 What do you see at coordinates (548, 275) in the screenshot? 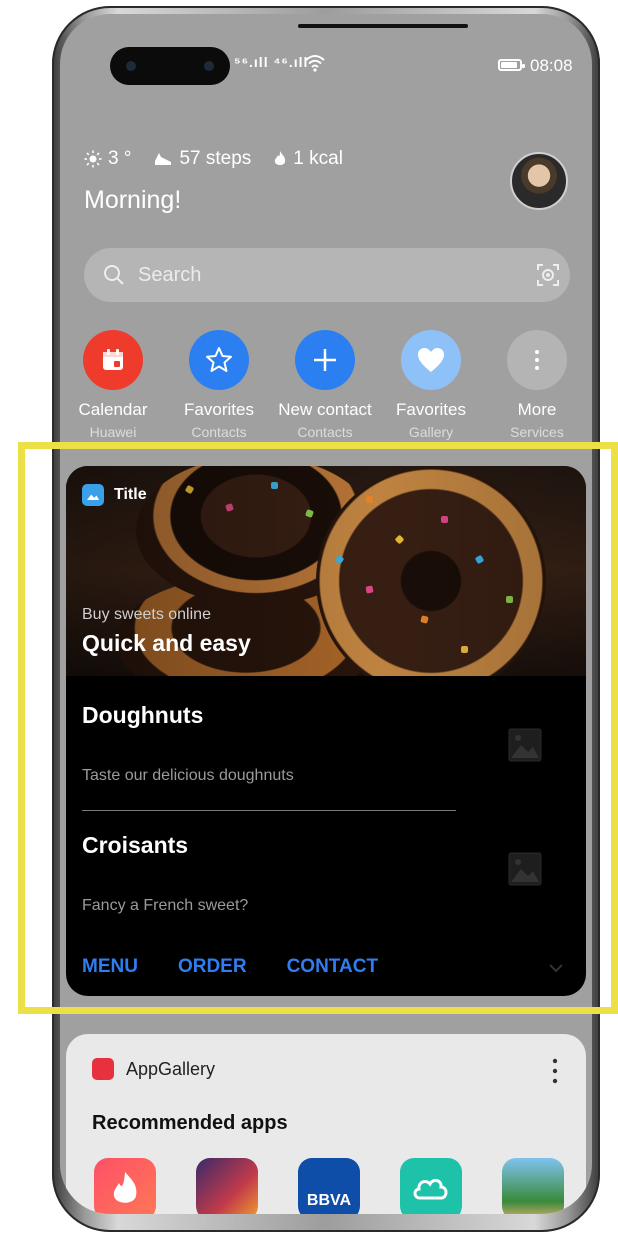
I see `scan-icon` at bounding box center [548, 275].